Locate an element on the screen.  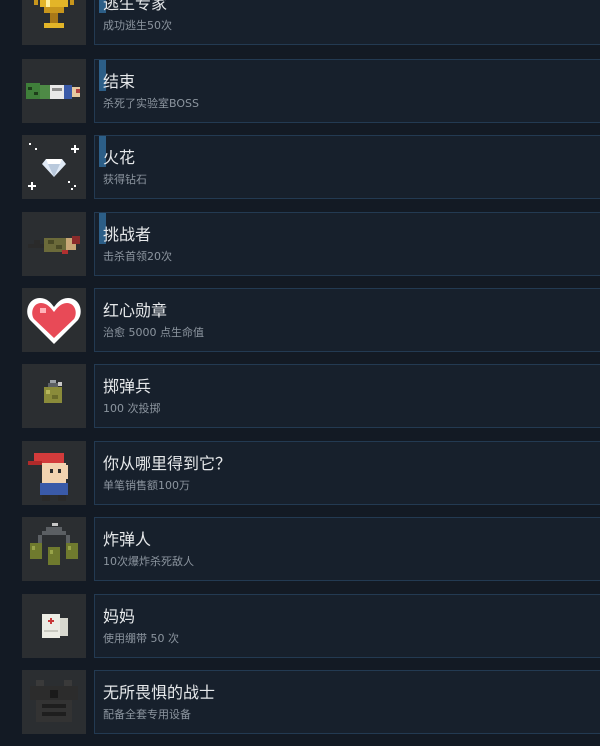
achievement-description: 获得钻石 is located at coordinates (125, 179).